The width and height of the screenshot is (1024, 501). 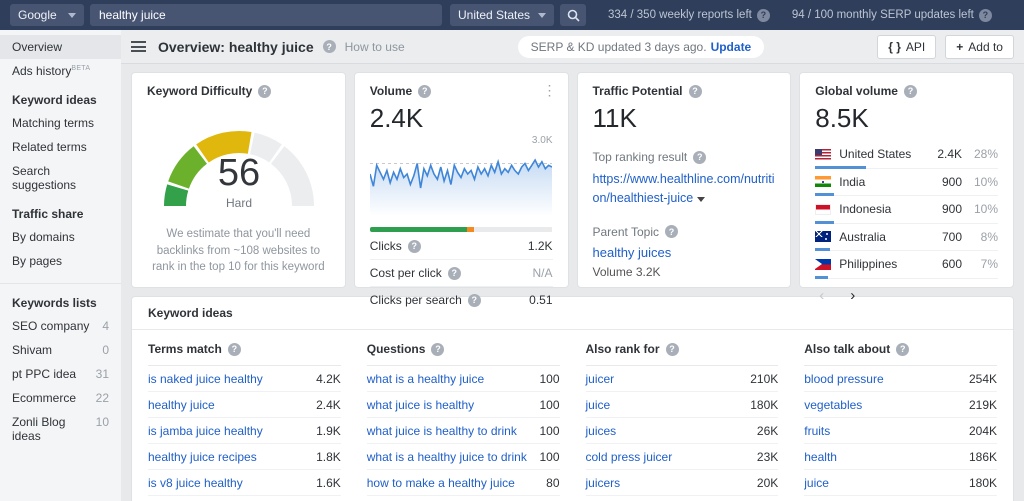 What do you see at coordinates (822, 277) in the screenshot?
I see `country-volume-bar` at bounding box center [822, 277].